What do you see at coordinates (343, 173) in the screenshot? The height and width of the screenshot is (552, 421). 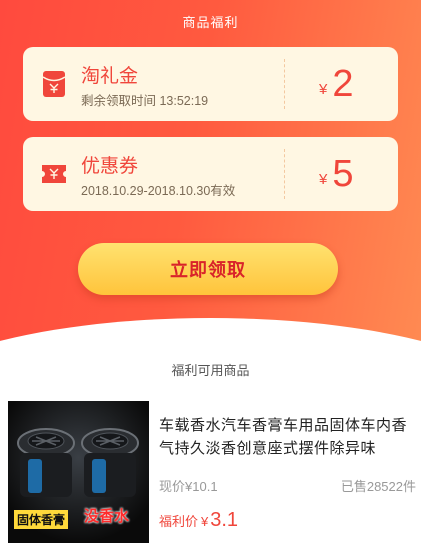 I see `amount-value: 5` at bounding box center [343, 173].